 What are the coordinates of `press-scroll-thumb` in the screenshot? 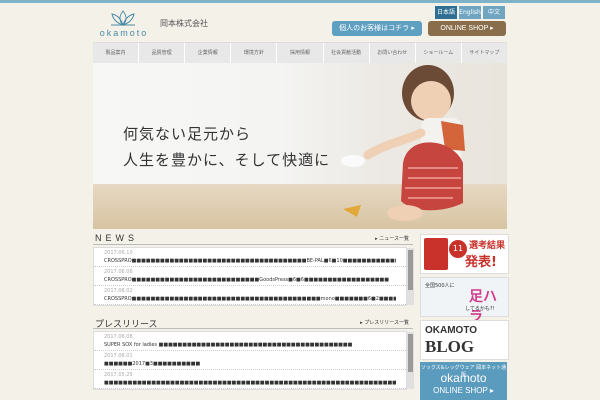 It's located at (410, 353).